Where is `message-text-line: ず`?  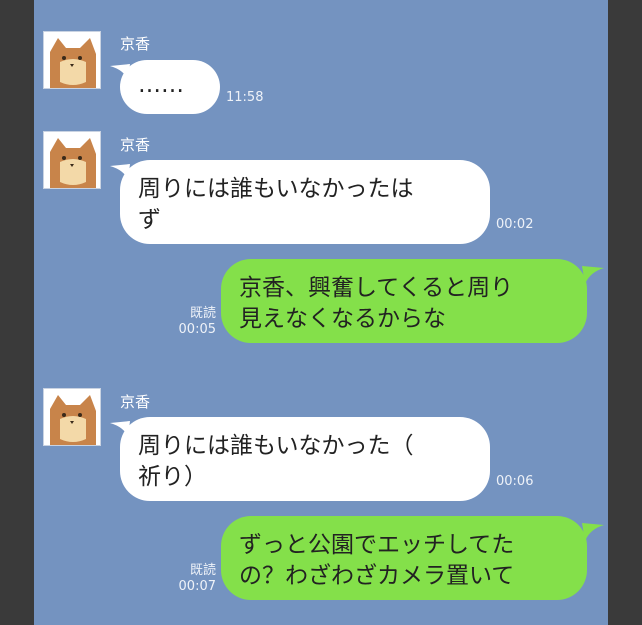
message-text-line: ず is located at coordinates (149, 220).